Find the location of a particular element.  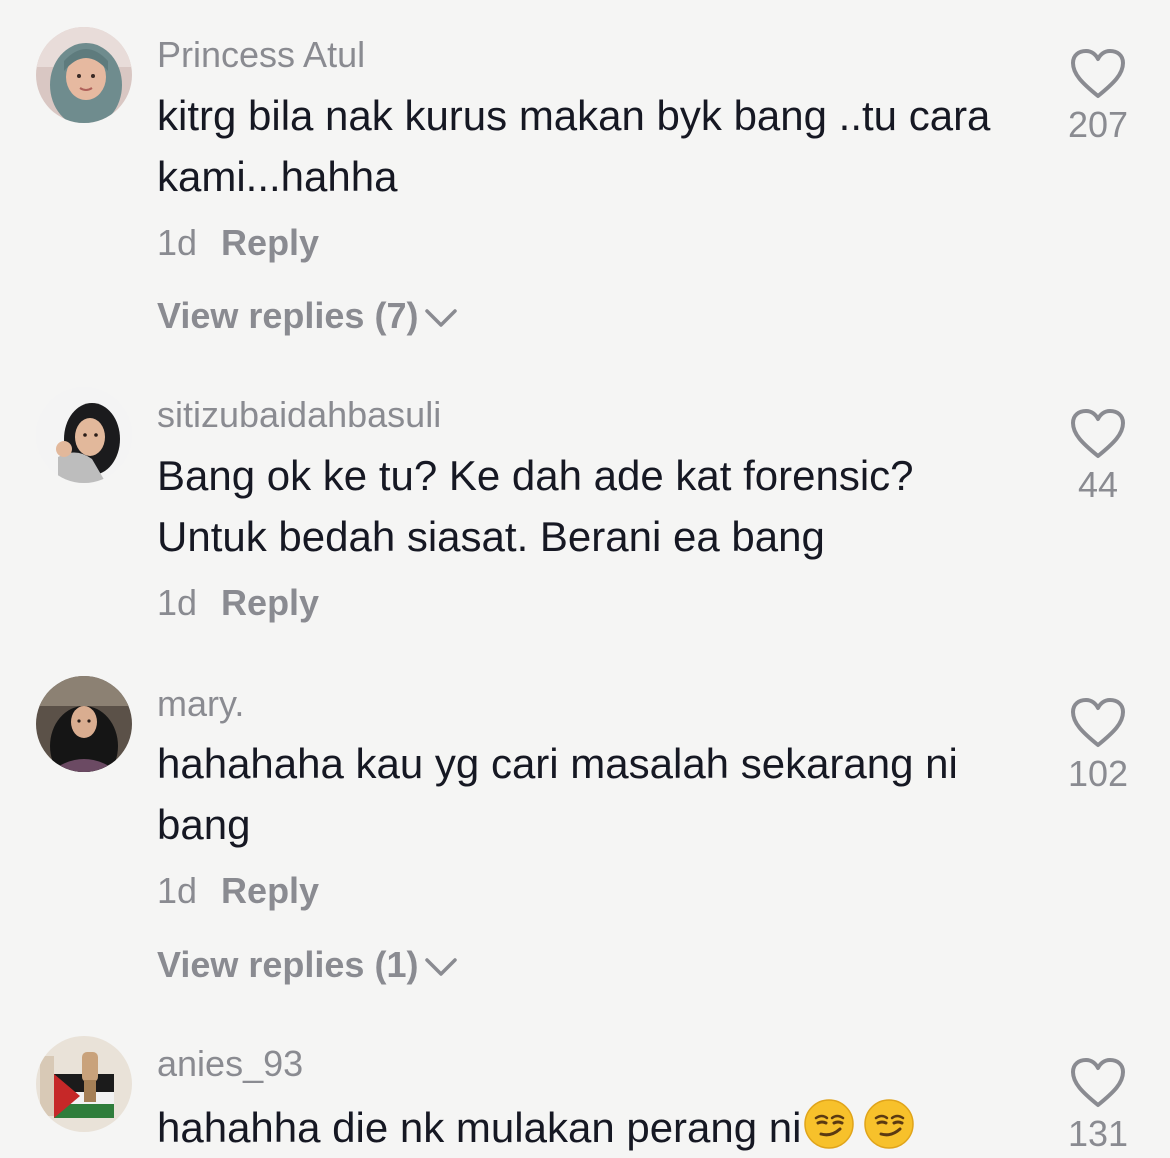

like-button: 207 is located at coordinates (1098, 97).